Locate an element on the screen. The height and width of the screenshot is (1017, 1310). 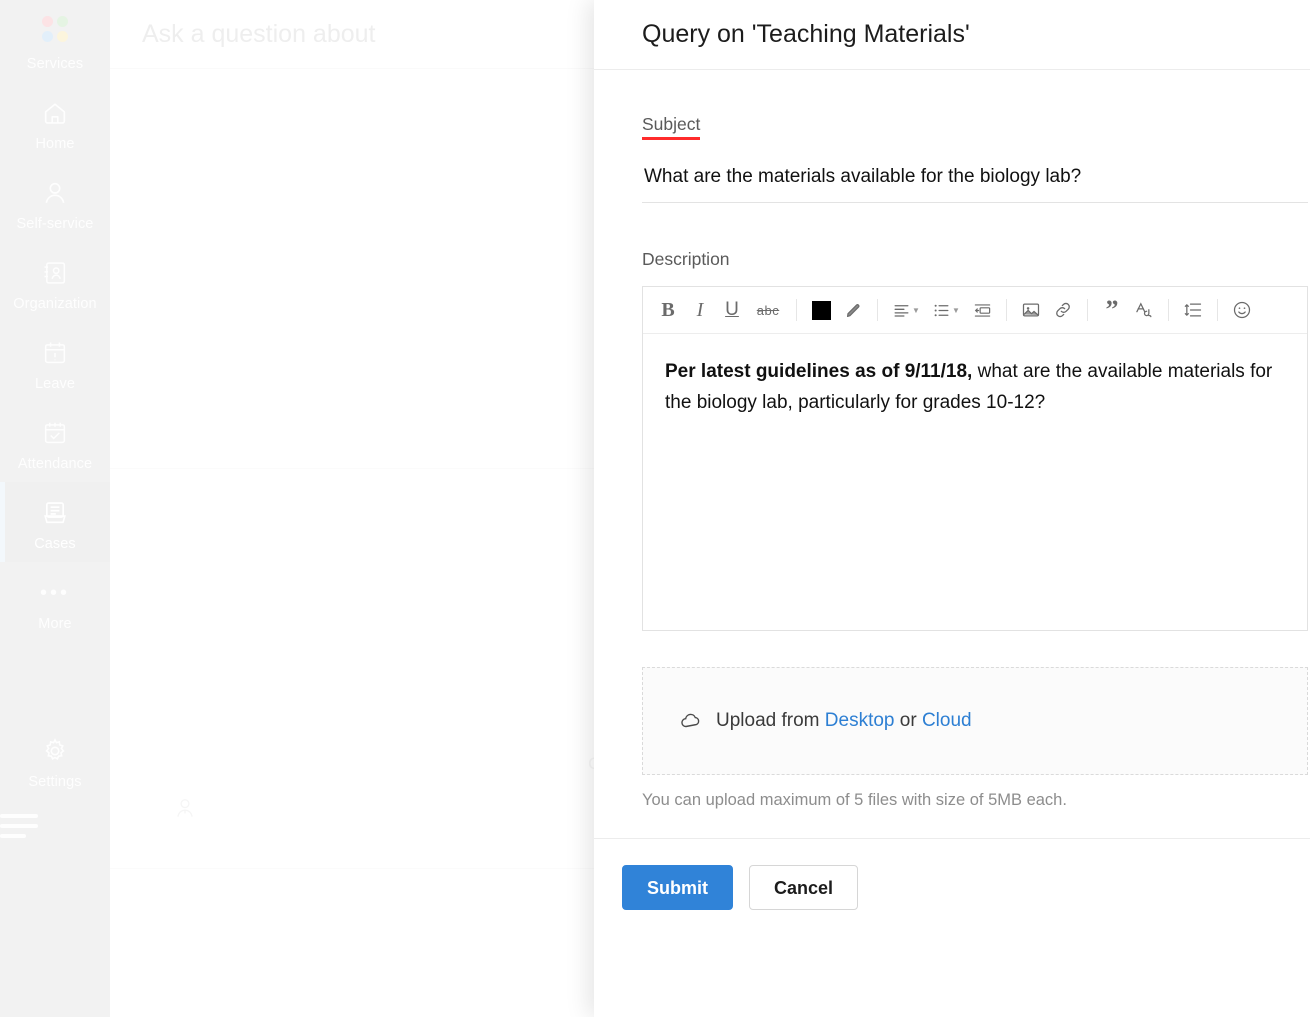
calendar-check-icon is located at coordinates (55, 433).